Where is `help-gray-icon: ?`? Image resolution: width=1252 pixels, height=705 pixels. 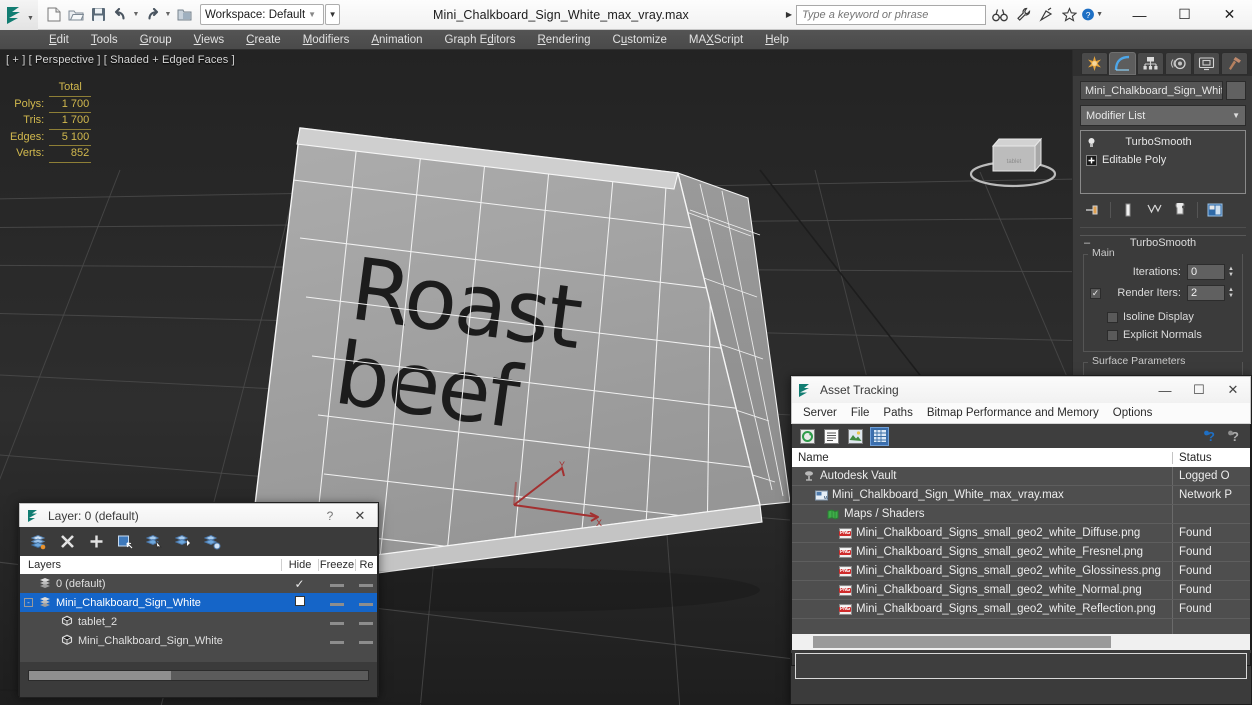 help-gray-icon: ? is located at coordinates (1234, 436).